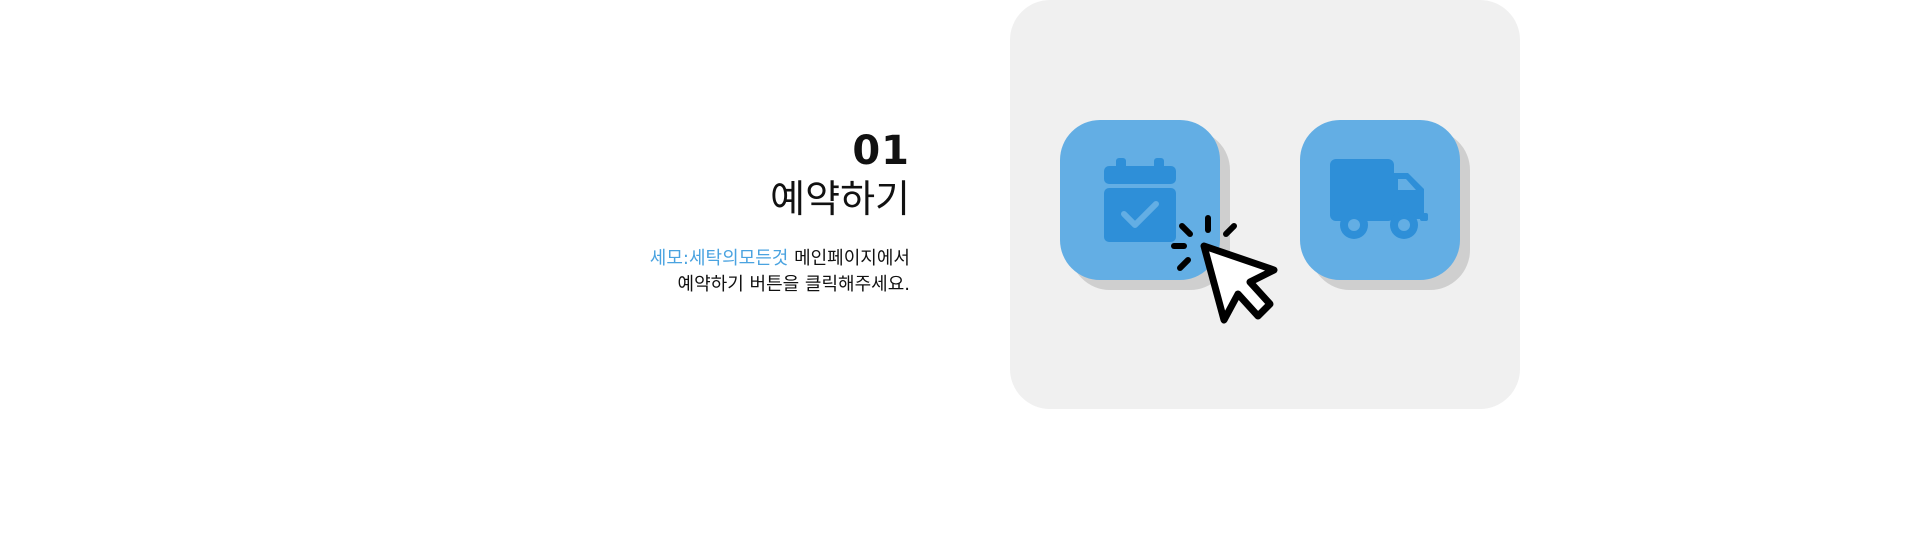  Describe the element at coordinates (840, 199) in the screenshot. I see `step-title: 예약하기` at that location.